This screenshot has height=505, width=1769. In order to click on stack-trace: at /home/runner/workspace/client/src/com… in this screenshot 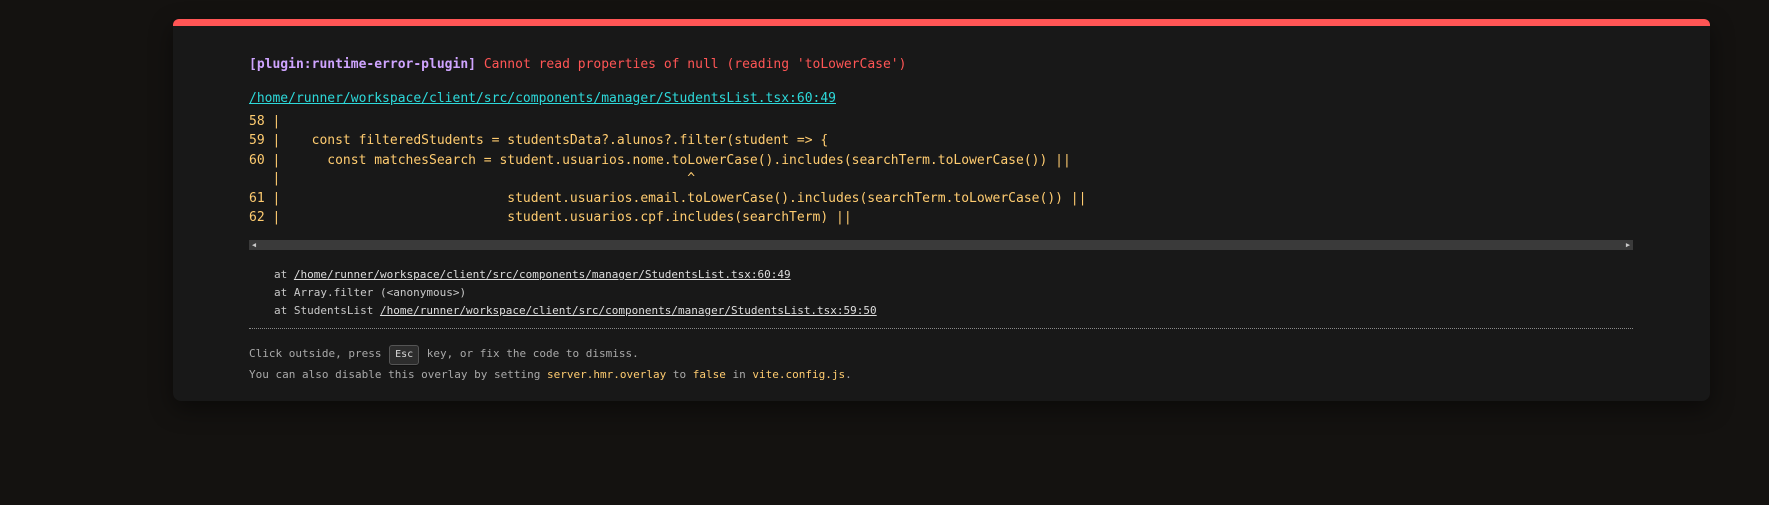, I will do `click(575, 293)`.